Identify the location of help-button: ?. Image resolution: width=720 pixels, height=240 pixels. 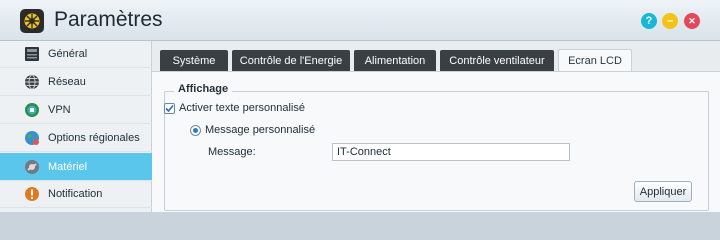
(649, 21).